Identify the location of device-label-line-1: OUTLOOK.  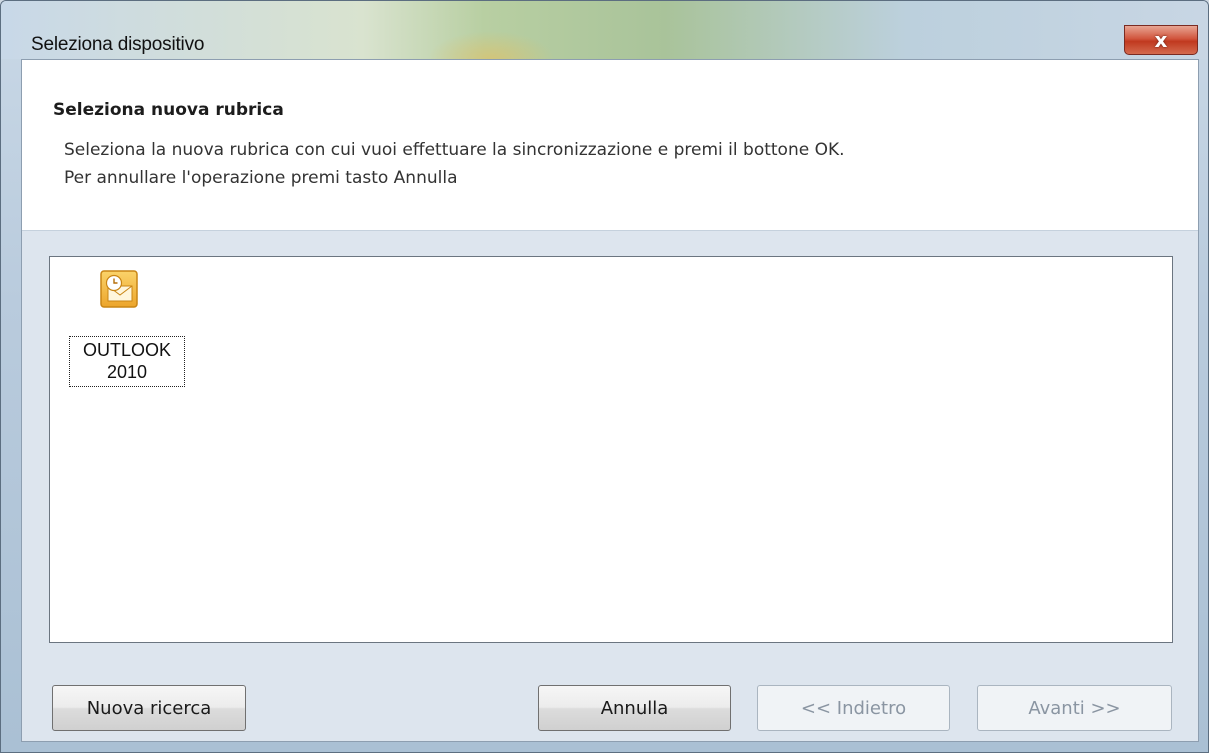
(126, 350).